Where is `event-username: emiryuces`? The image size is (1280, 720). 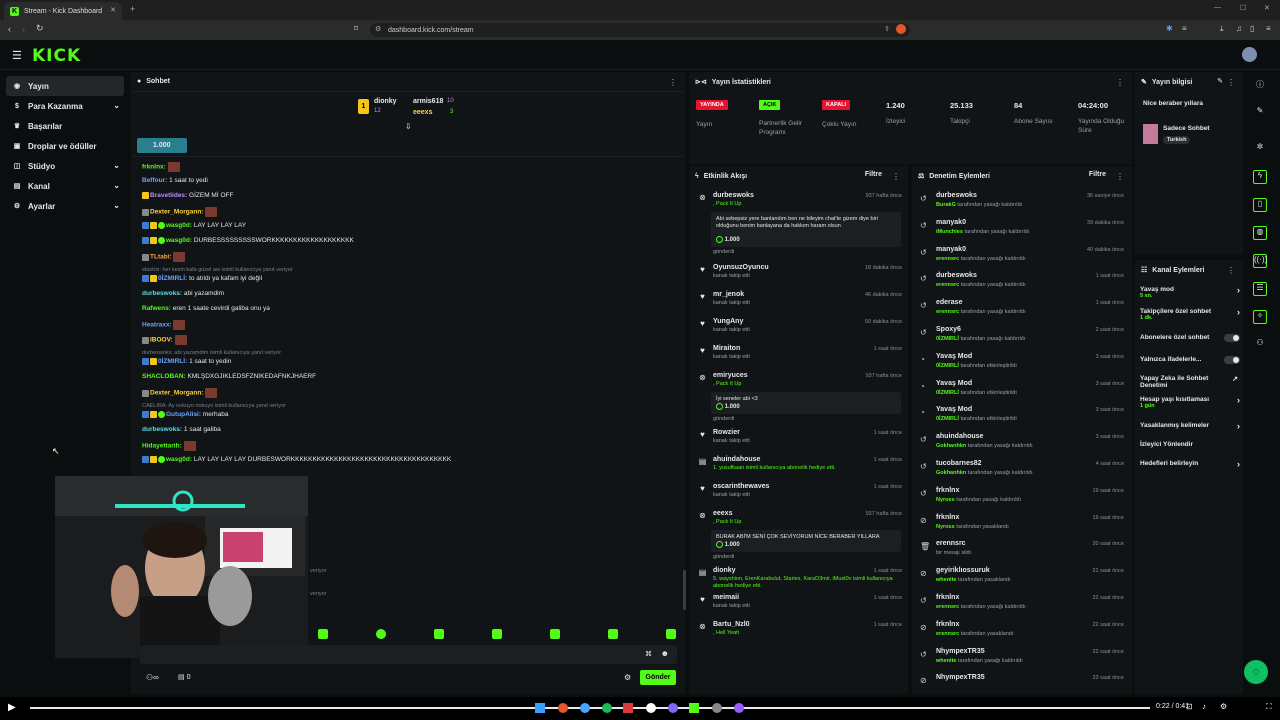
event-username: emiryuces is located at coordinates (730, 375).